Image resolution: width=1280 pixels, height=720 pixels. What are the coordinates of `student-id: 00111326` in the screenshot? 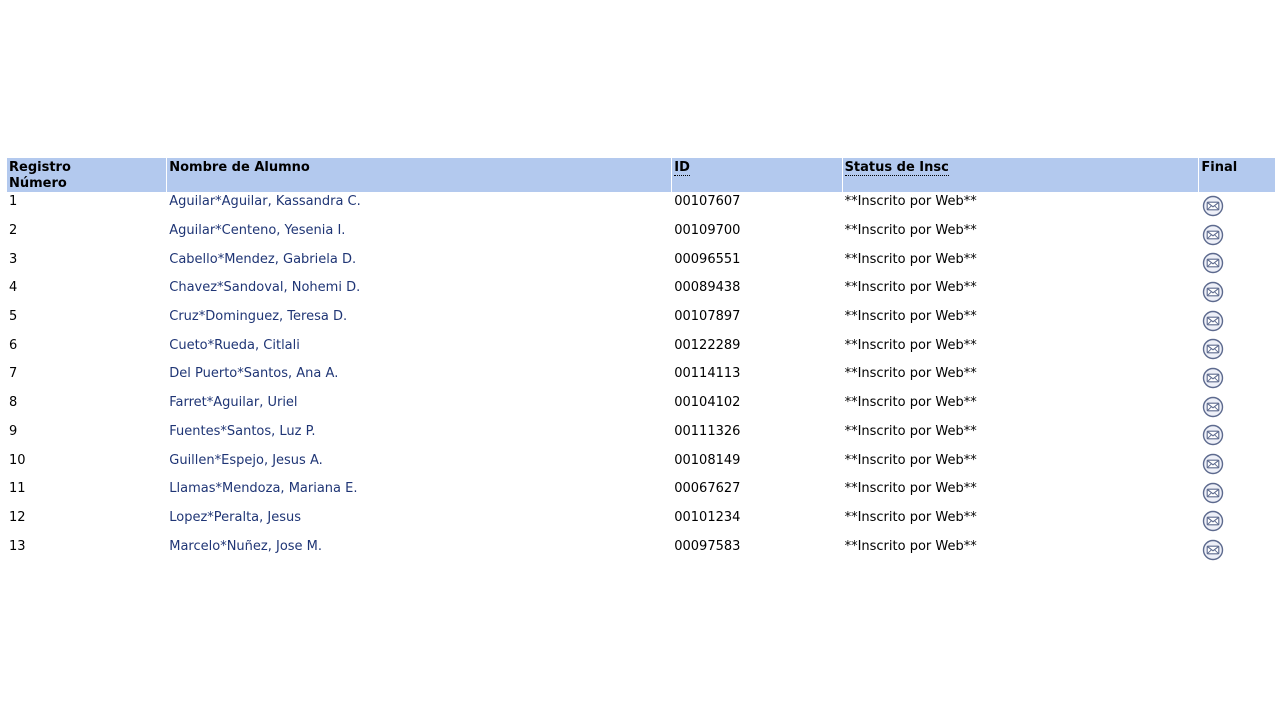 It's located at (707, 431).